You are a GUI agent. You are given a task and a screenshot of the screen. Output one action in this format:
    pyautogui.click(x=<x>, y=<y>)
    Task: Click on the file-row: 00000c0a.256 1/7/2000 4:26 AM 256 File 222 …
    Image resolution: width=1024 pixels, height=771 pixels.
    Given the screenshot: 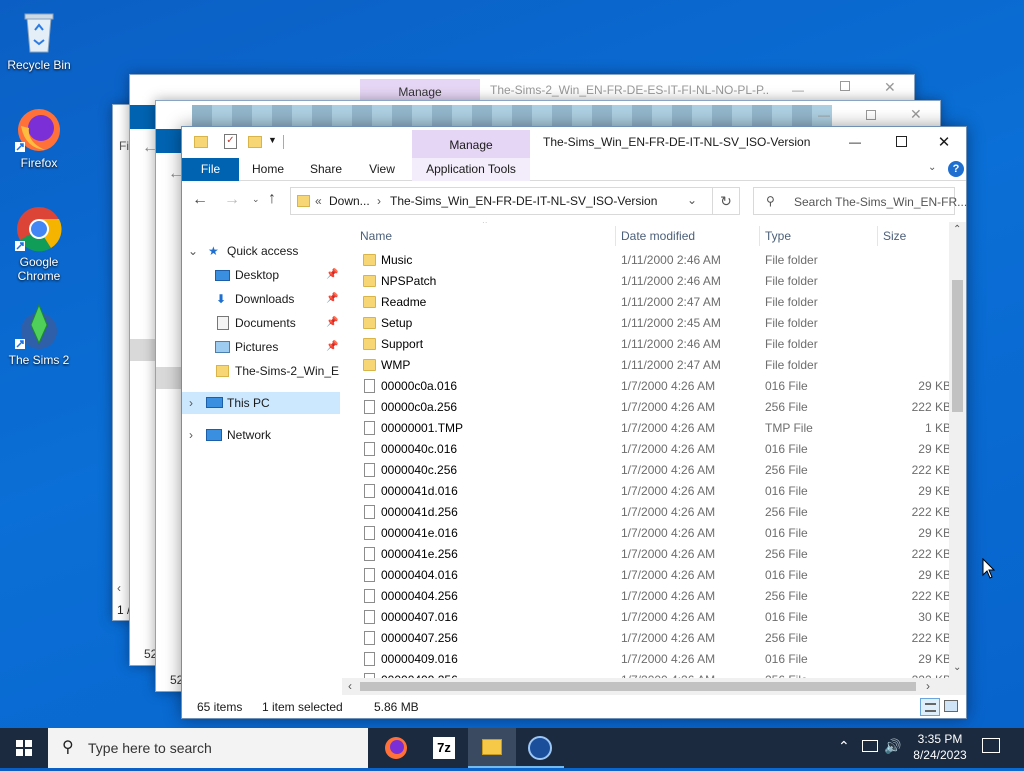 What is the action you would take?
    pyautogui.click(x=654, y=407)
    